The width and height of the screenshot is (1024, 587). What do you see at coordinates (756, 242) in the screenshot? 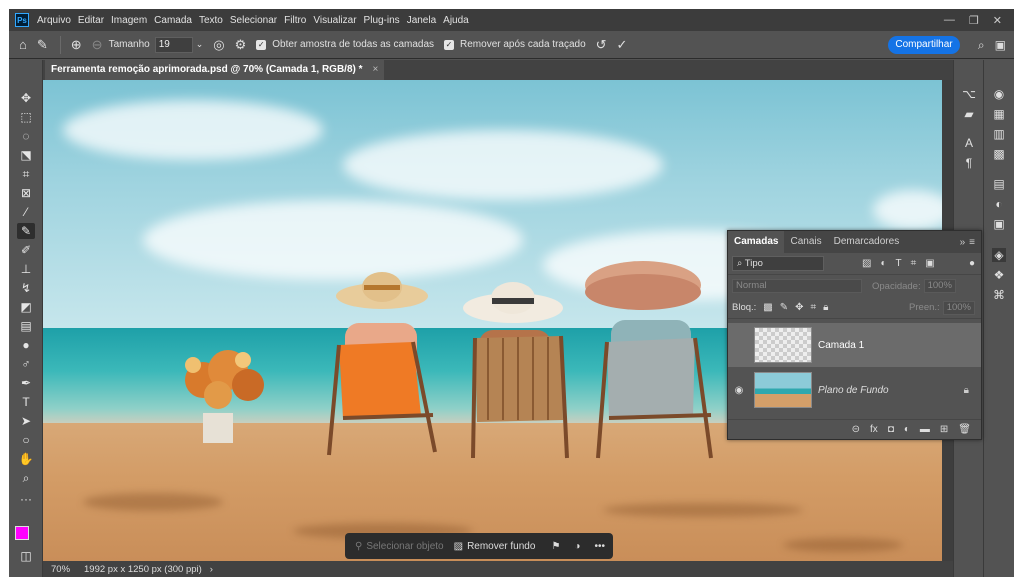
I see `tab-camadas: Camadas` at bounding box center [756, 242].